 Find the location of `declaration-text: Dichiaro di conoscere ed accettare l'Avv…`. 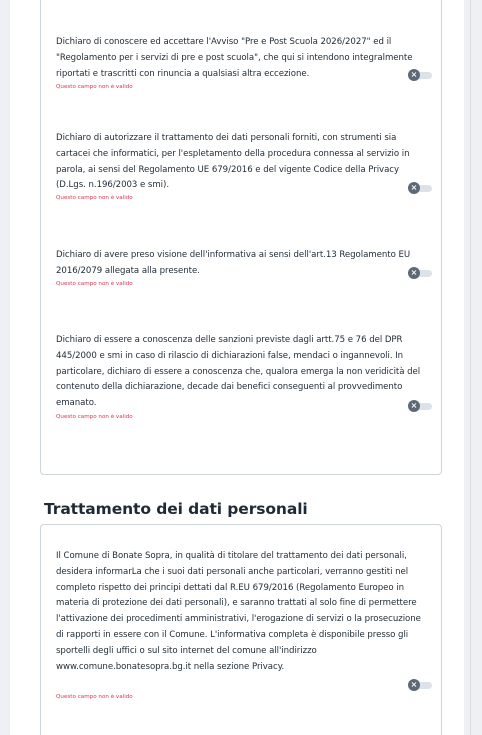

declaration-text: Dichiaro di conoscere ed accettare l'Avv… is located at coordinates (234, 58).